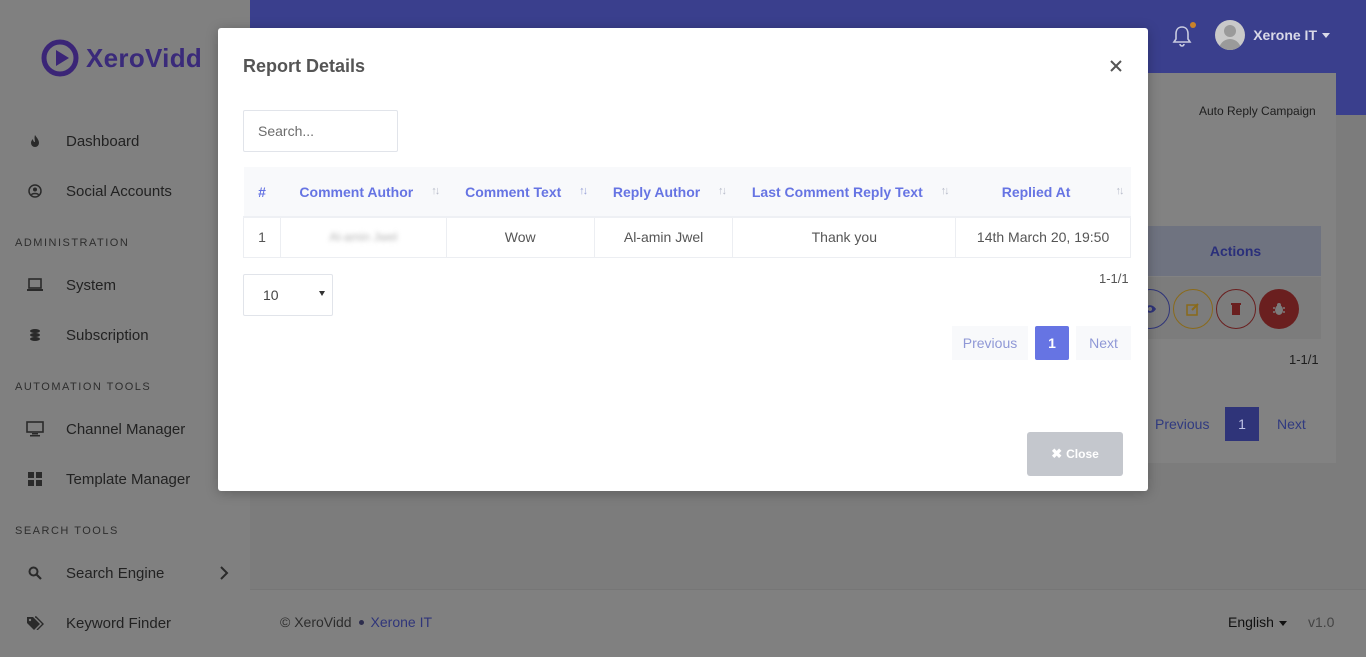  I want to click on user-name: Xerone IT, so click(1285, 35).